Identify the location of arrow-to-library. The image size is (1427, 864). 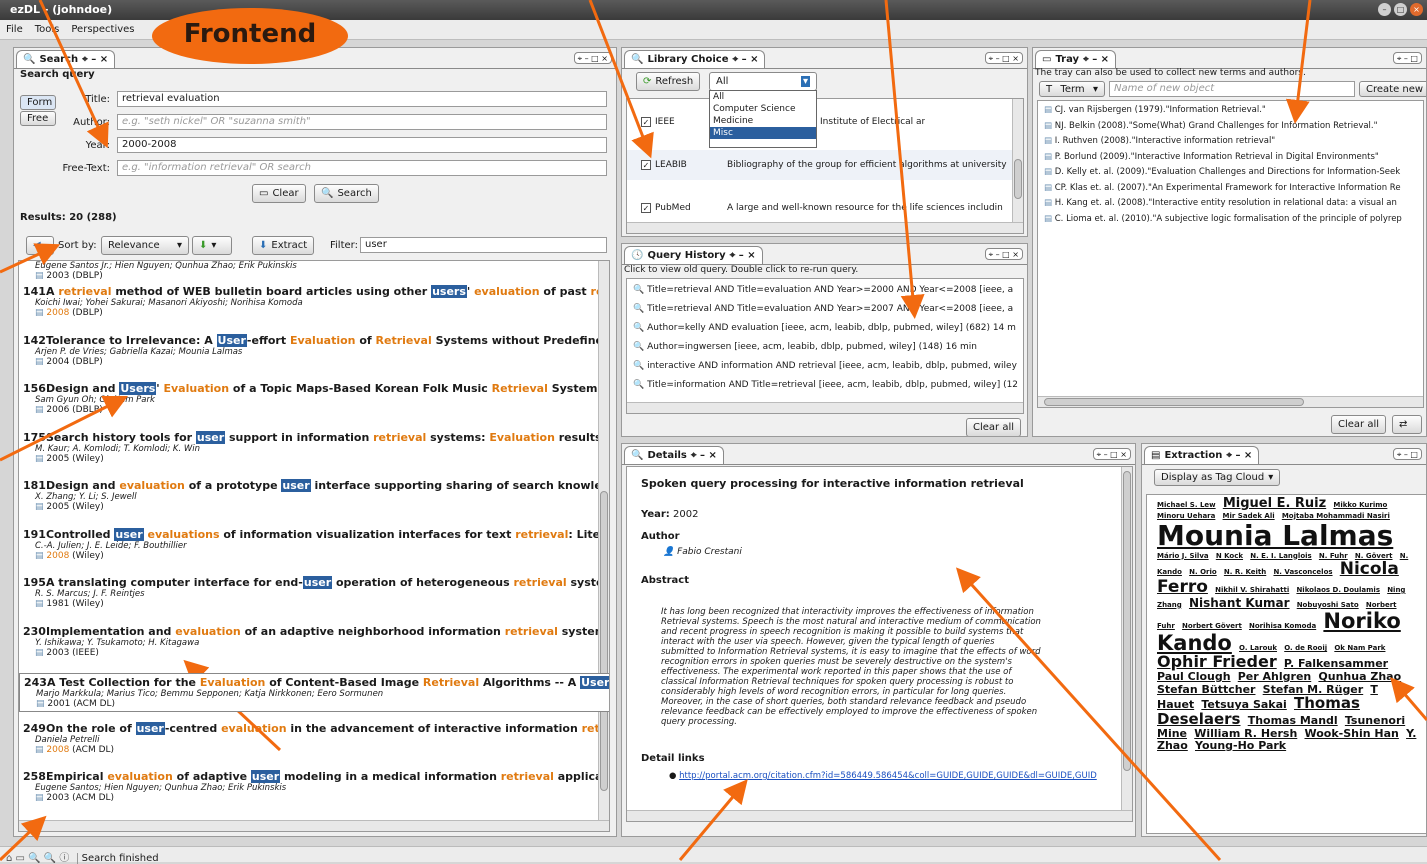
(621, 79).